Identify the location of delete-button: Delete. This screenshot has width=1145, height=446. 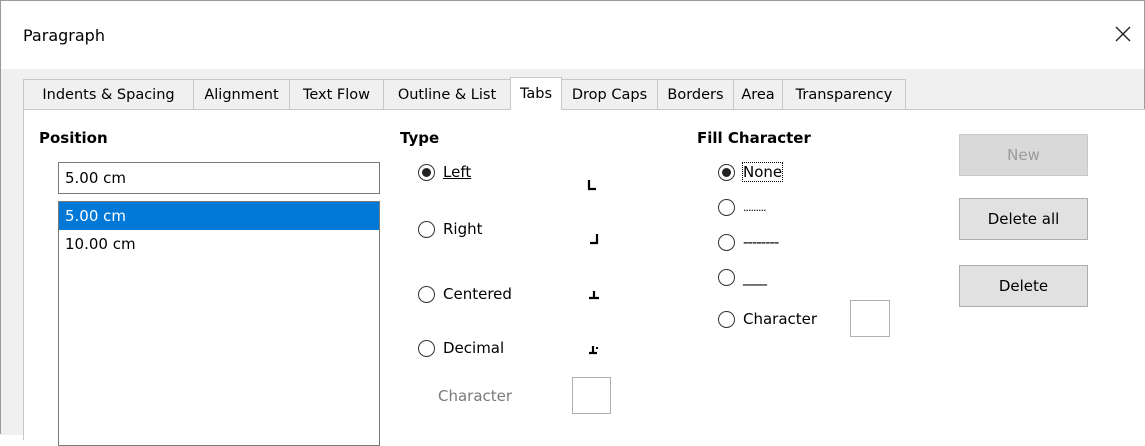
(1023, 286).